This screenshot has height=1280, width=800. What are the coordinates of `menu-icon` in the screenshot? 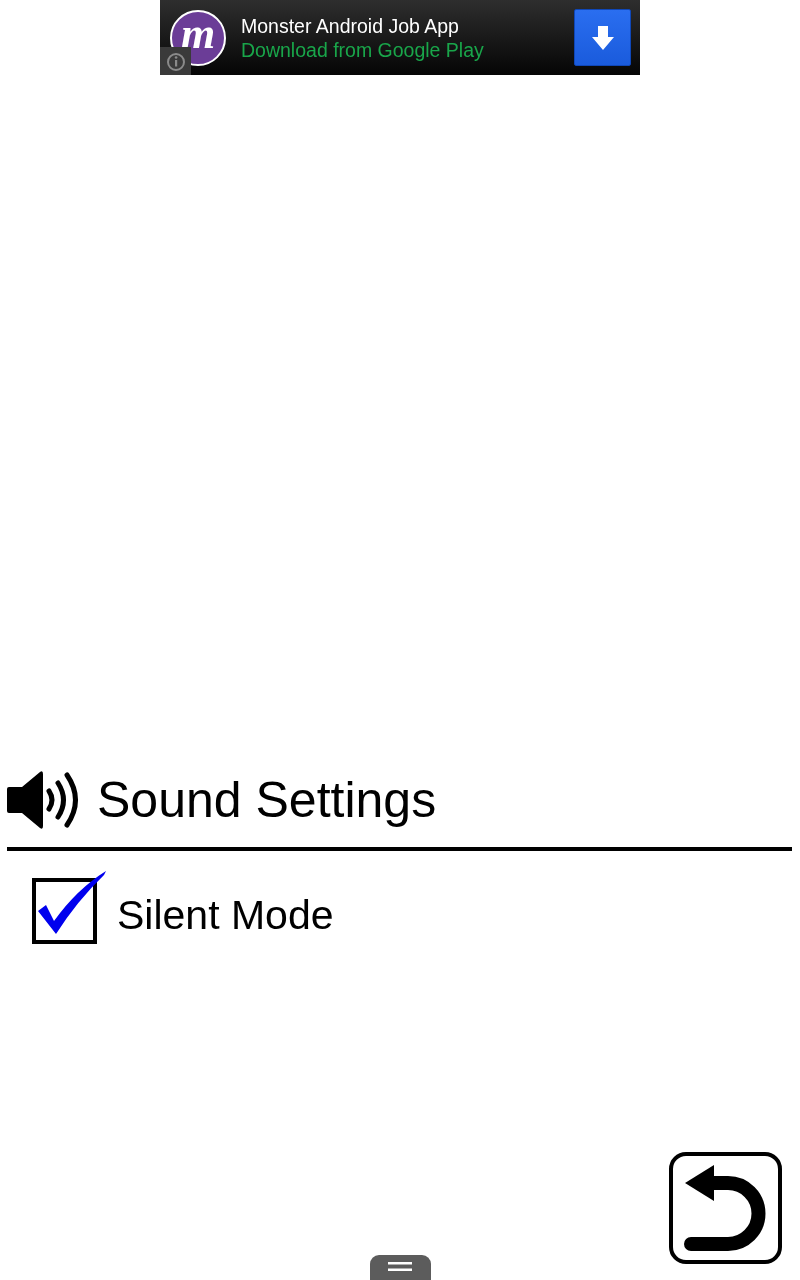 It's located at (400, 1266).